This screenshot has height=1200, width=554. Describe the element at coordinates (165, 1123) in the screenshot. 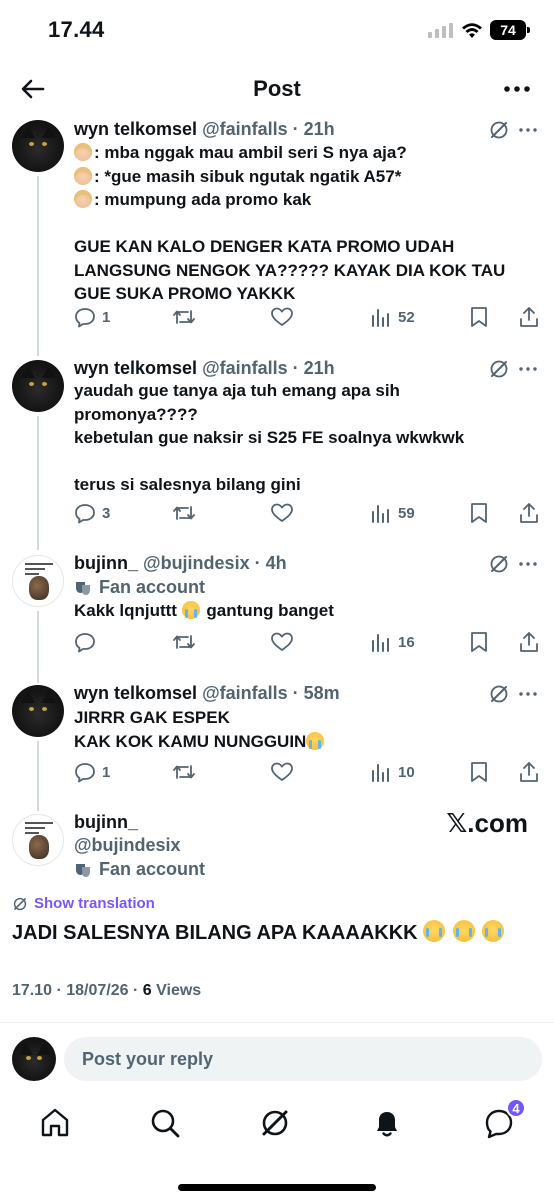

I see `search-icon` at that location.